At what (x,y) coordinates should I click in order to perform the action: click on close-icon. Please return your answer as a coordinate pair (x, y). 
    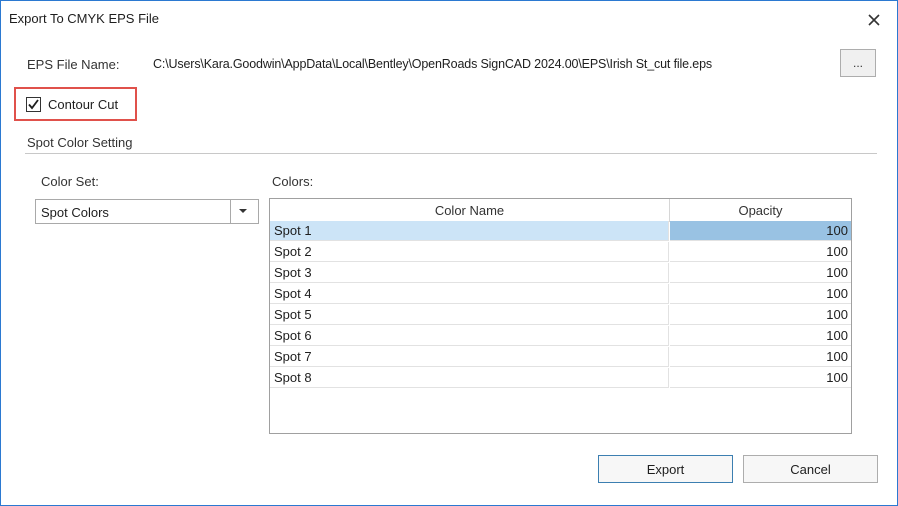
    Looking at the image, I should click on (874, 20).